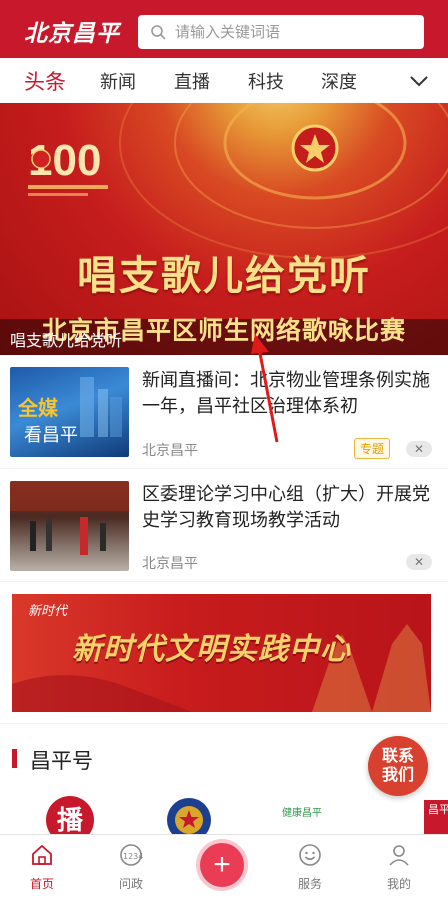 The width and height of the screenshot is (448, 904). What do you see at coordinates (399, 855) in the screenshot?
I see `user-icon` at bounding box center [399, 855].